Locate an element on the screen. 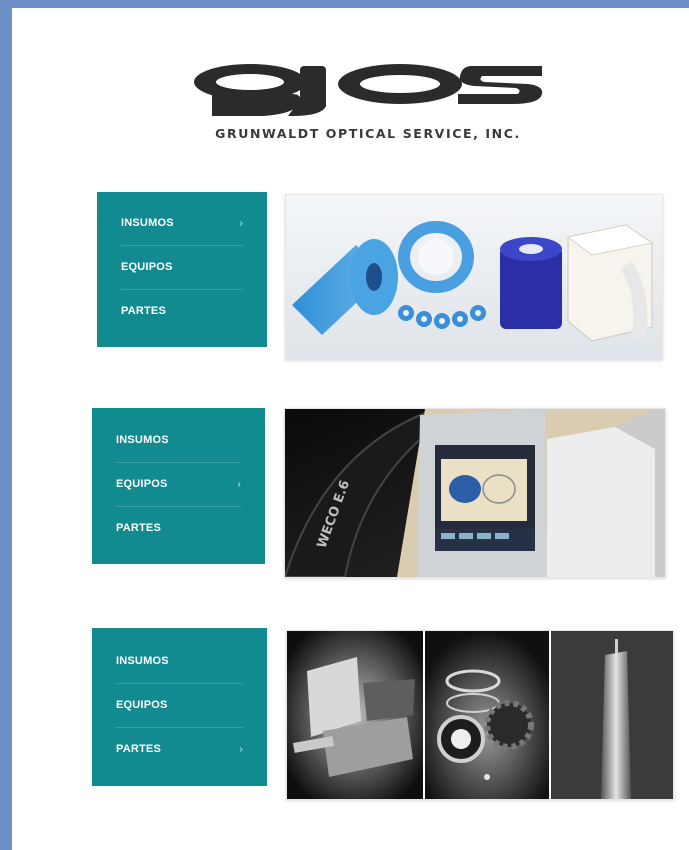  supplies-tape-rolls-photo is located at coordinates (474, 277).